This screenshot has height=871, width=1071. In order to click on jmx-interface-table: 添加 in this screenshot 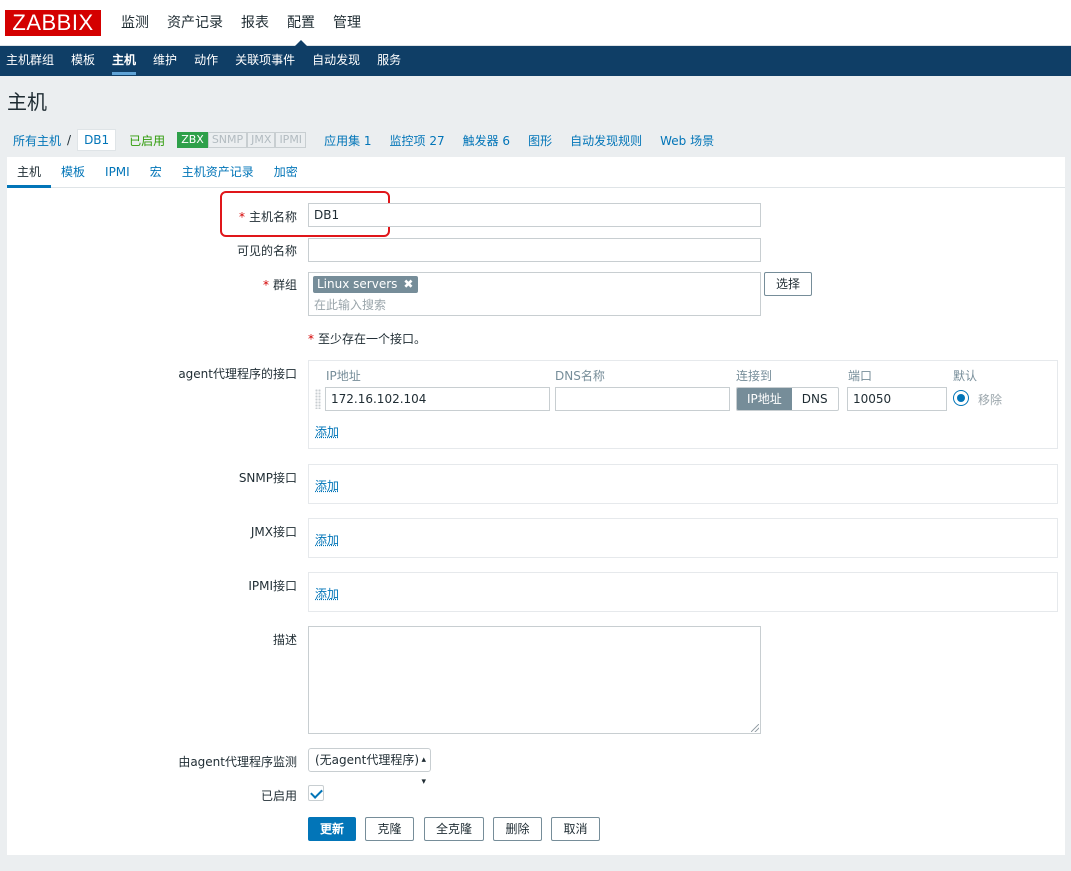, I will do `click(683, 538)`.